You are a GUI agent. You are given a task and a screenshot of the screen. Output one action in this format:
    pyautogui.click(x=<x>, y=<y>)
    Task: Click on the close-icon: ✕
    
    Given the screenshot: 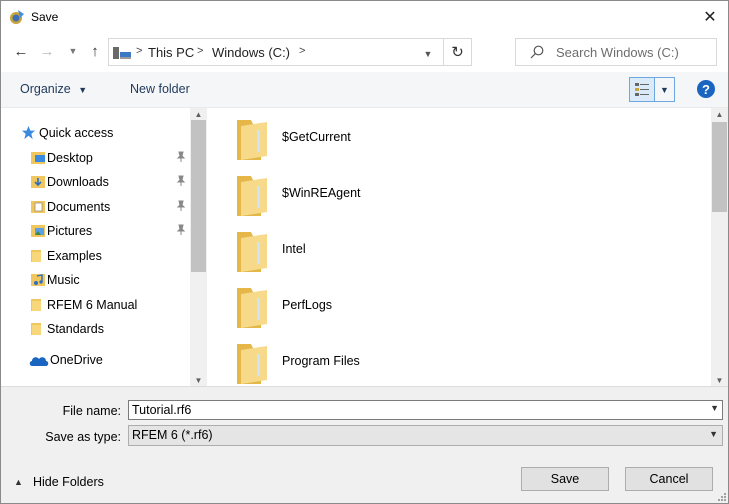 What is the action you would take?
    pyautogui.click(x=710, y=17)
    